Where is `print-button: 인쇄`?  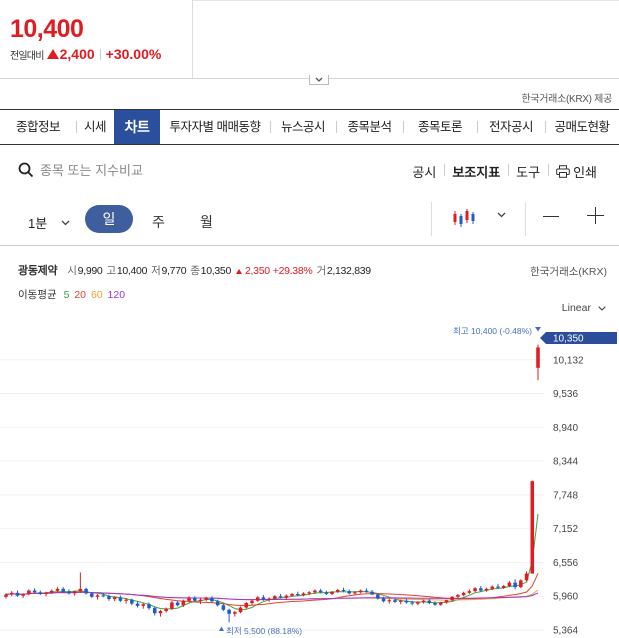
print-button: 인쇄 is located at coordinates (576, 171).